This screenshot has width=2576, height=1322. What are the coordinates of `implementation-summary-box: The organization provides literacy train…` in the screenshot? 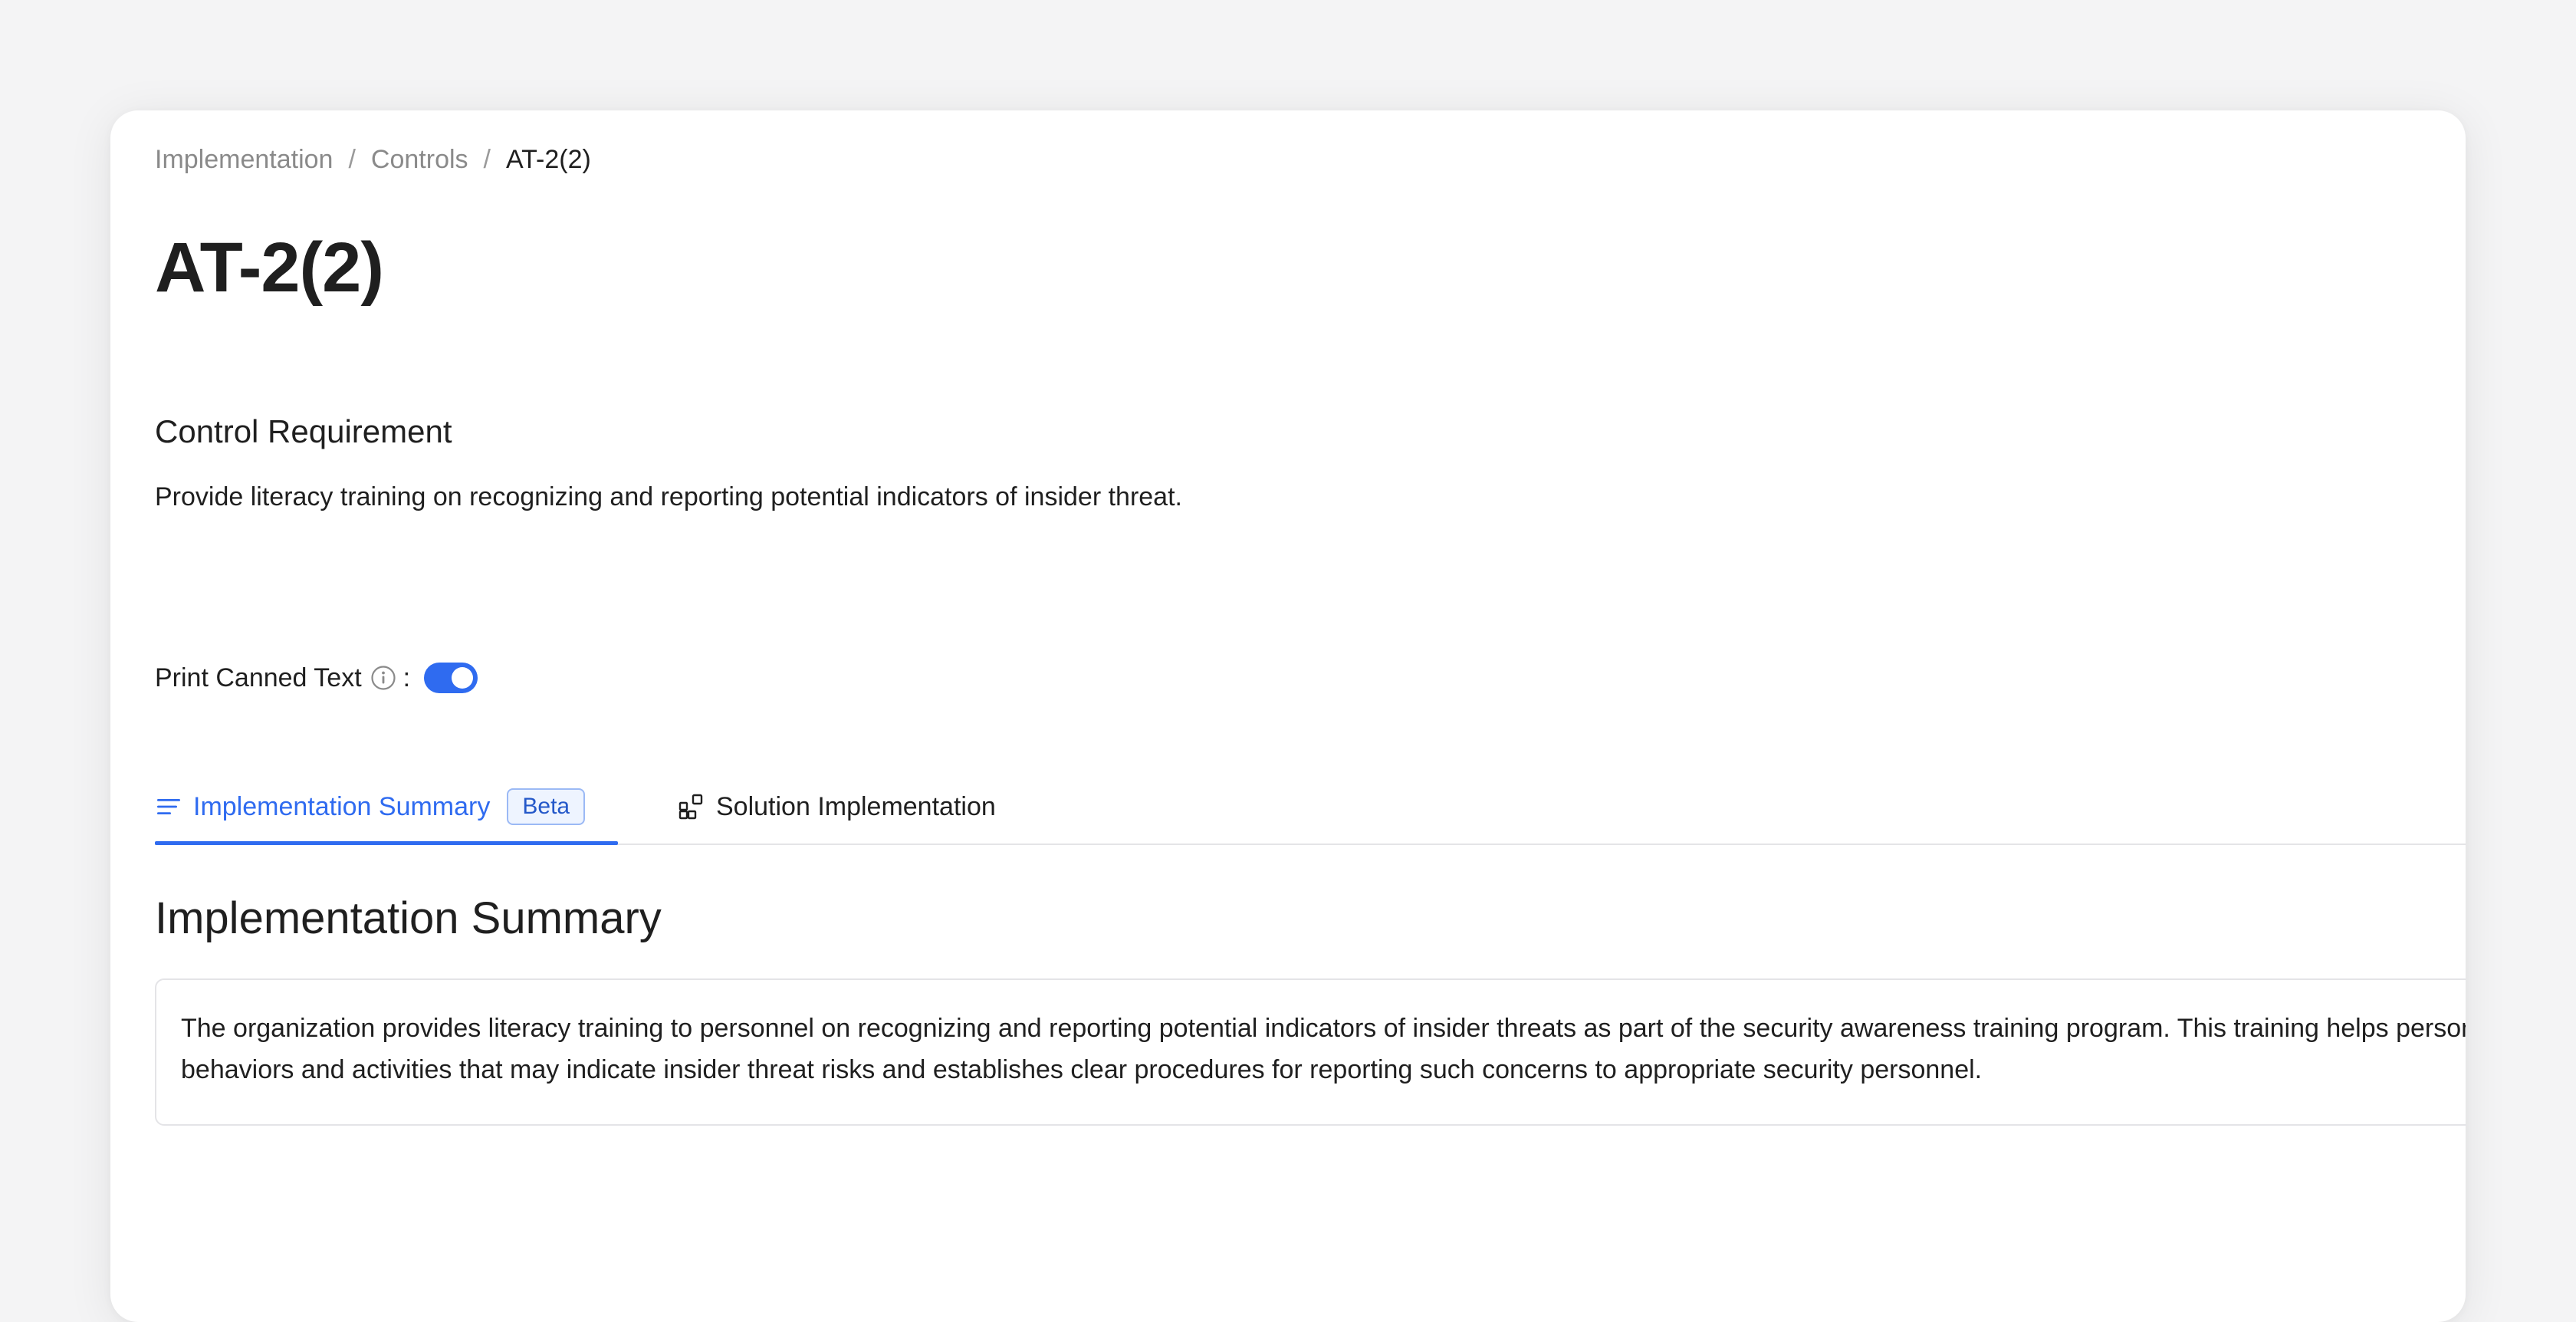 It's located at (1310, 1052).